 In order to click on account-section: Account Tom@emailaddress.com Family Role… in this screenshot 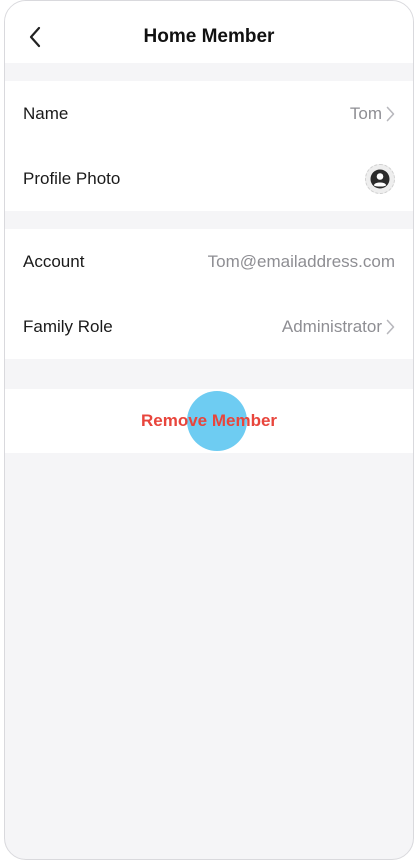, I will do `click(209, 294)`.